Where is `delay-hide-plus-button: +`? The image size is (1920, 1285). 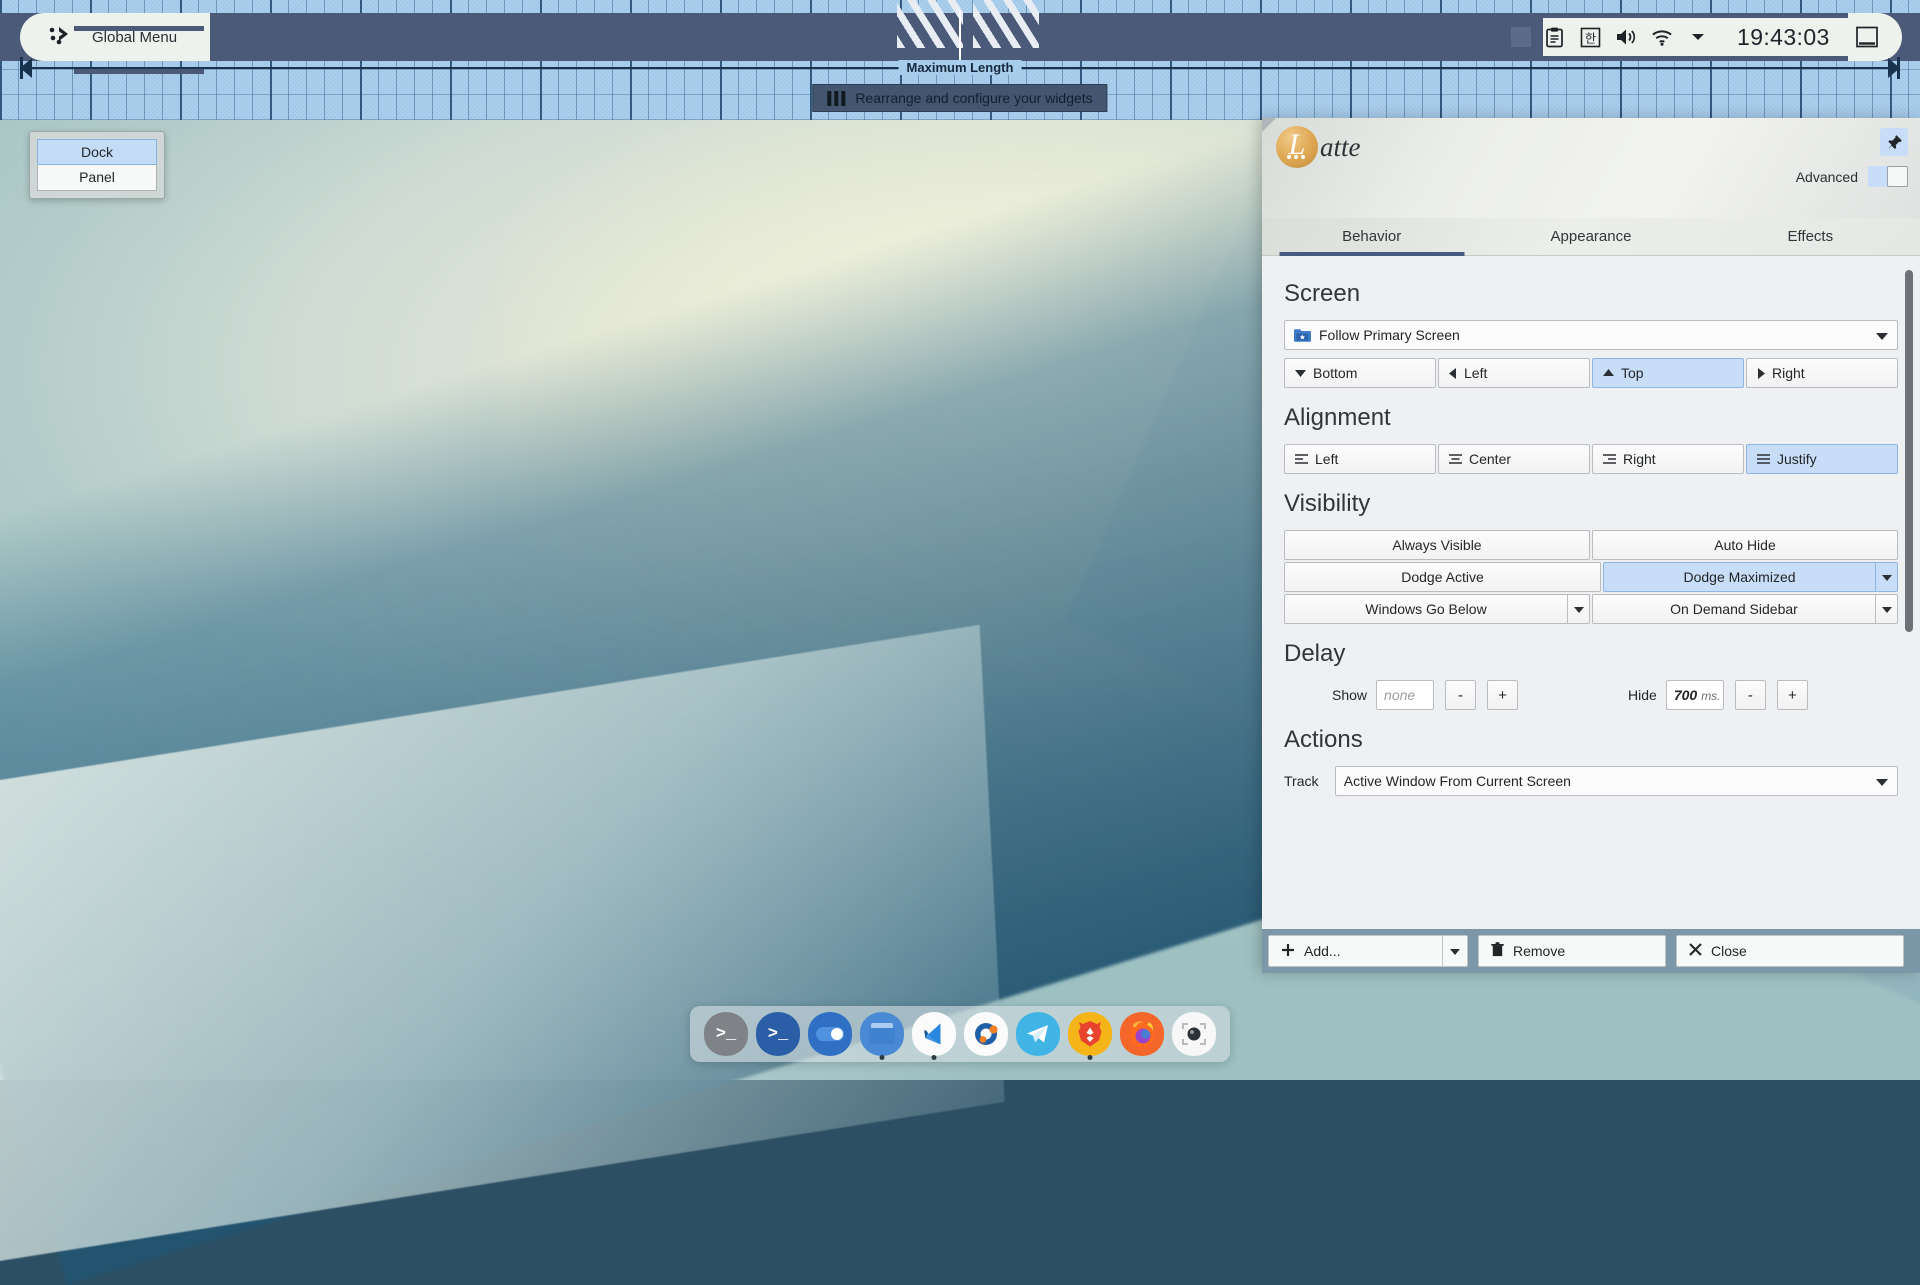 delay-hide-plus-button: + is located at coordinates (1792, 695).